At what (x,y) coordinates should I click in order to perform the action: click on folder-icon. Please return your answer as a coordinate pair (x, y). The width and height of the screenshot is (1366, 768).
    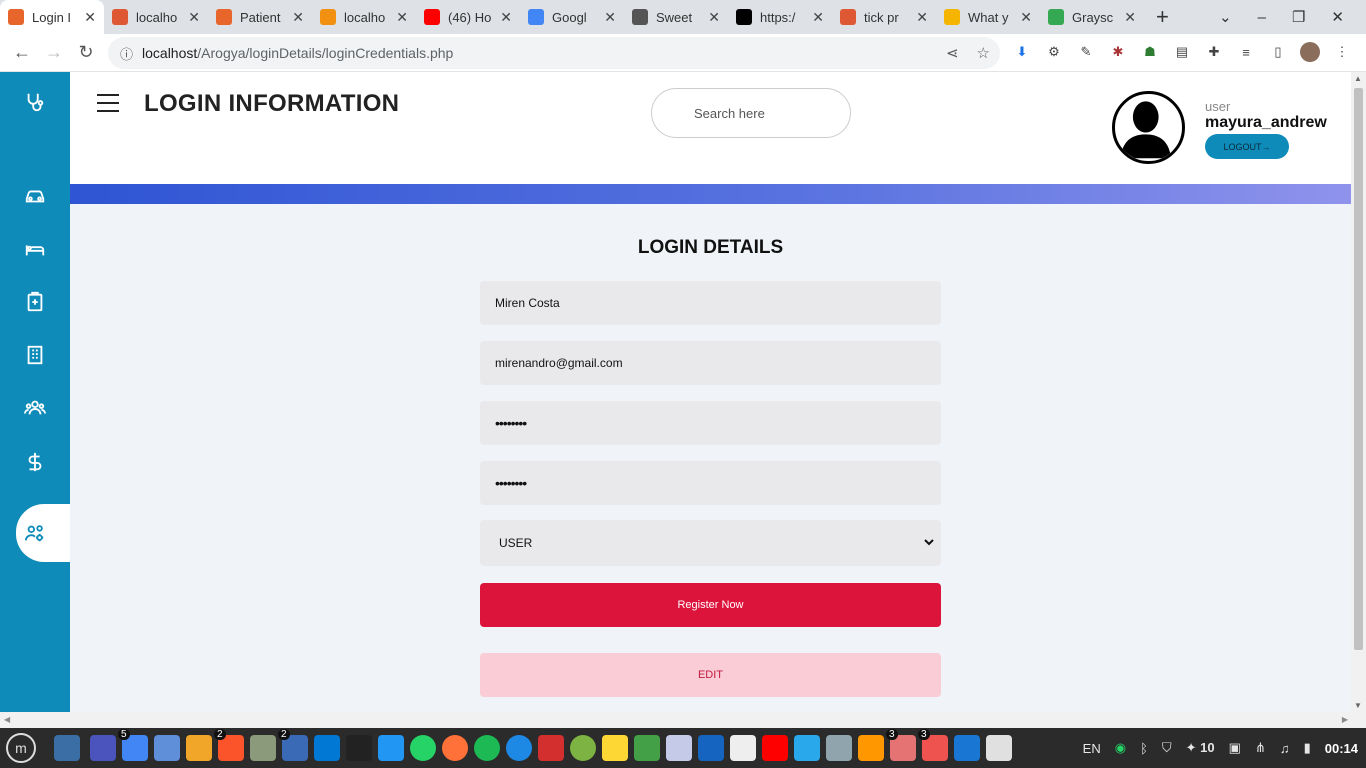
    Looking at the image, I should click on (167, 748).